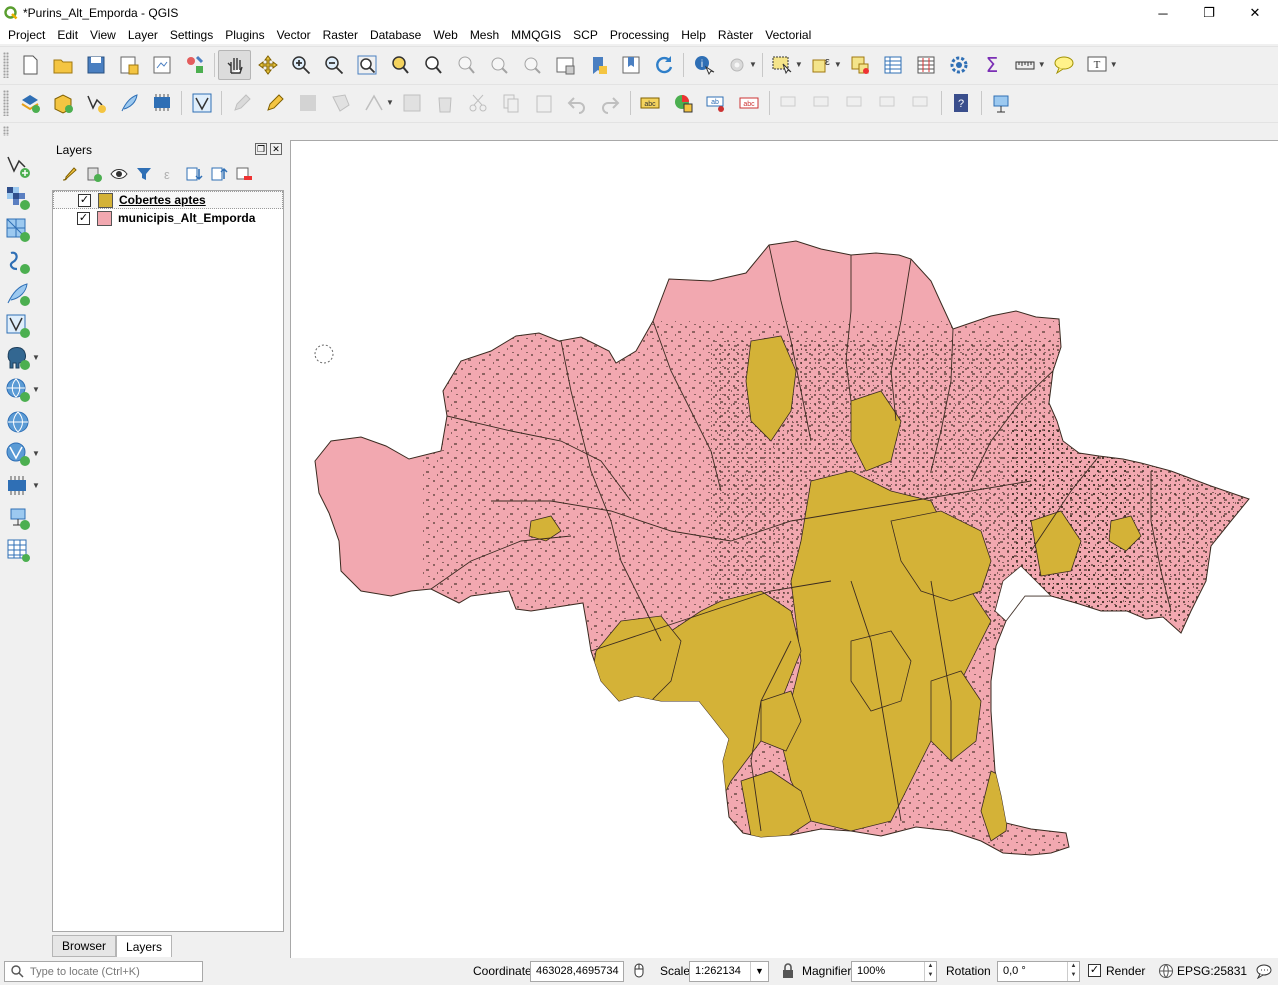 This screenshot has width=1278, height=985. I want to click on remove-layer-button, so click(243, 174).